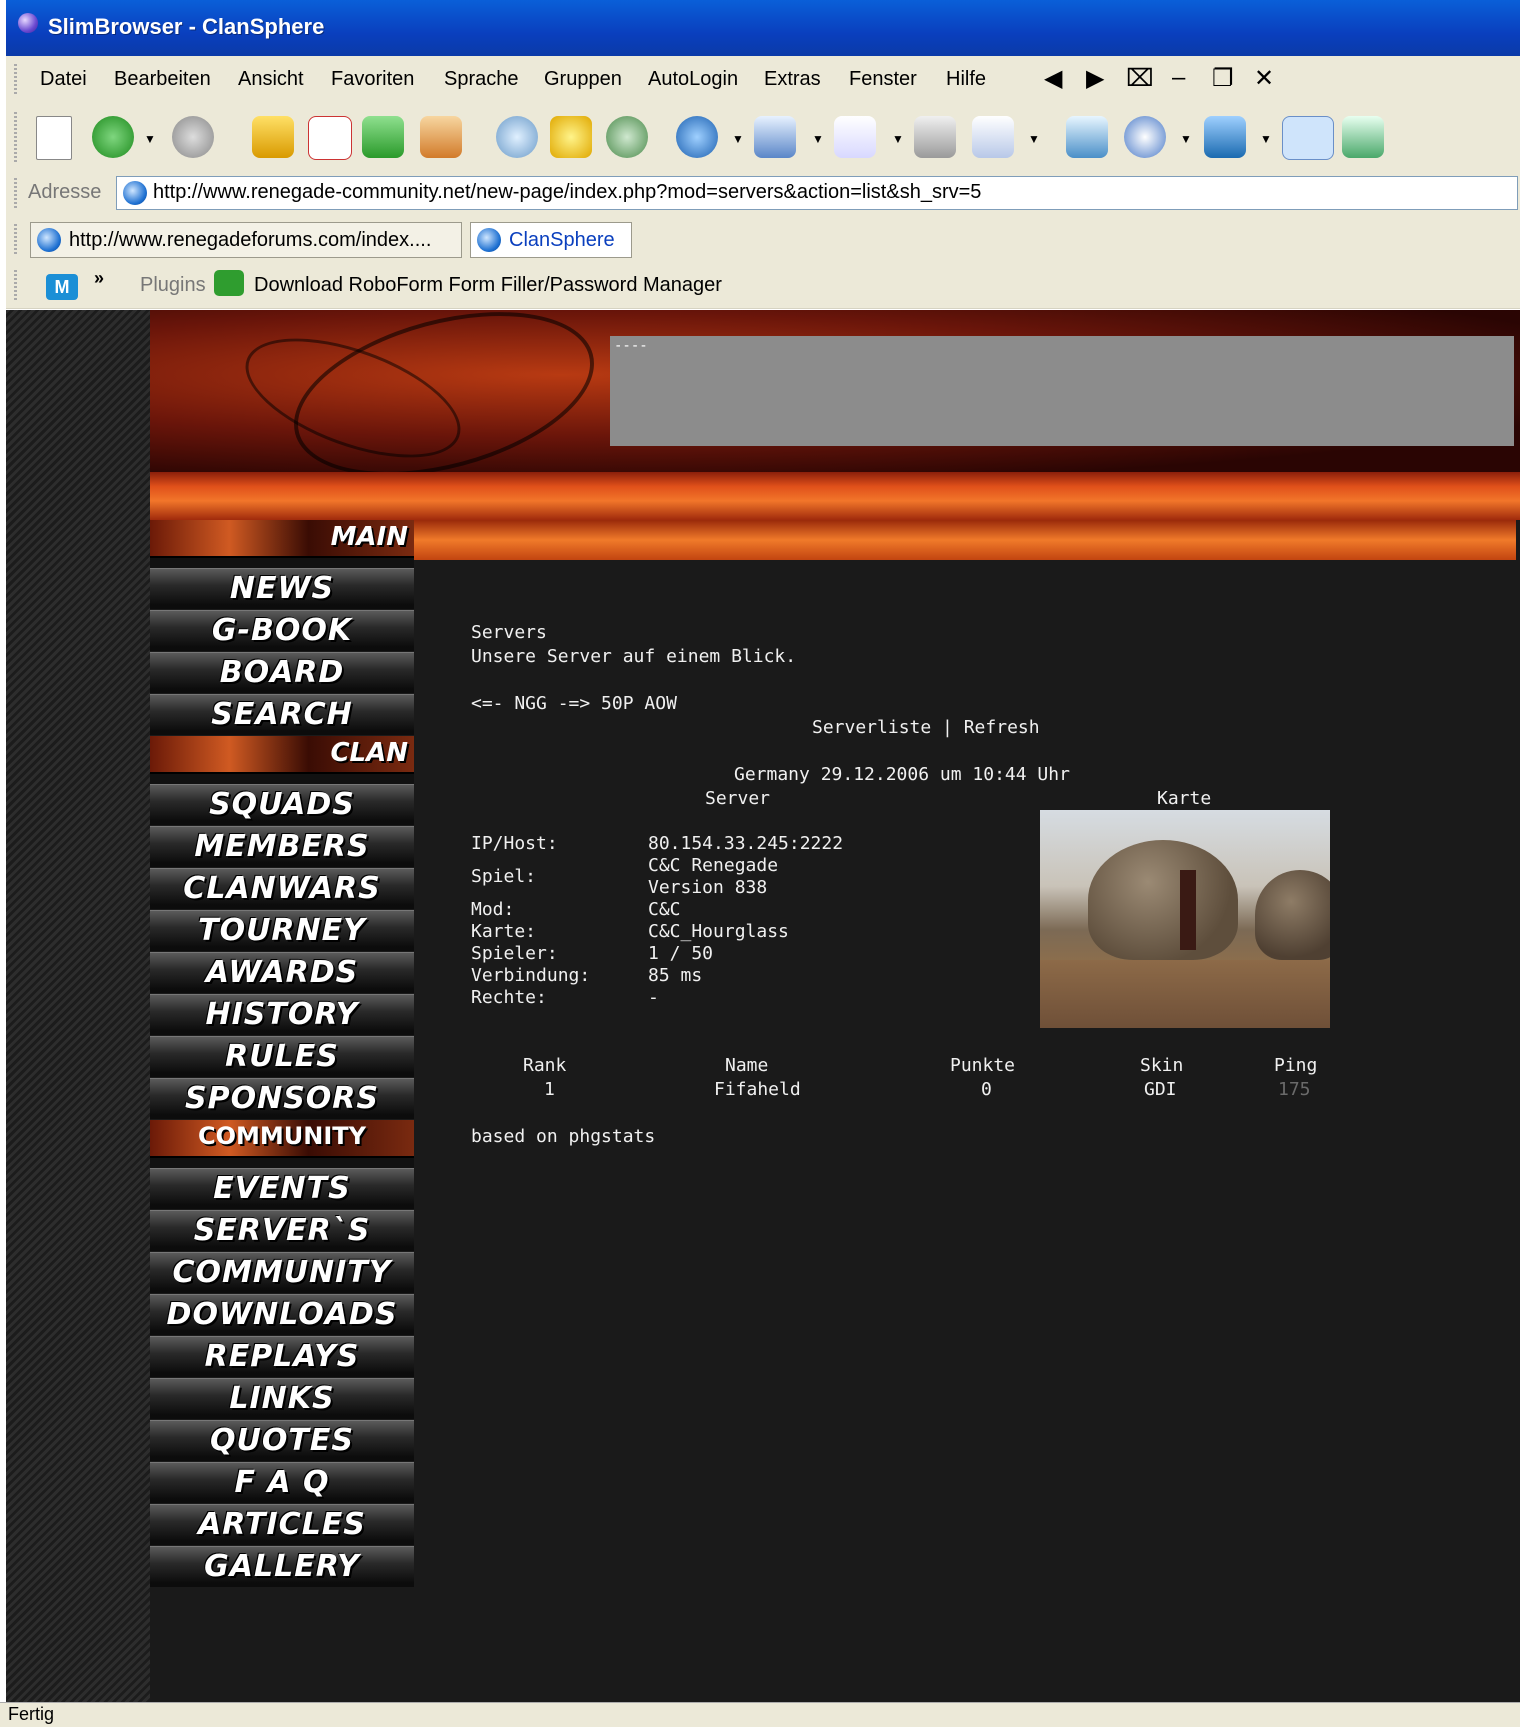 The image size is (1520, 1727). What do you see at coordinates (818, 139) in the screenshot?
I see `edit-dropdown-icon: ▼` at bounding box center [818, 139].